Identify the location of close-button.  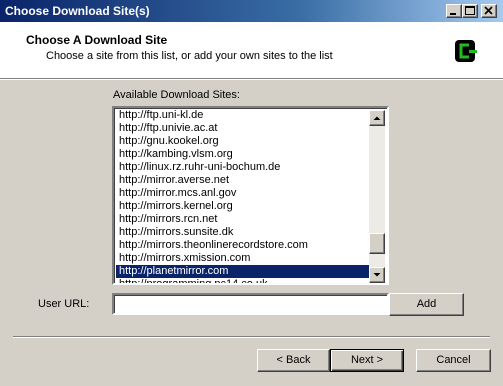
(489, 11).